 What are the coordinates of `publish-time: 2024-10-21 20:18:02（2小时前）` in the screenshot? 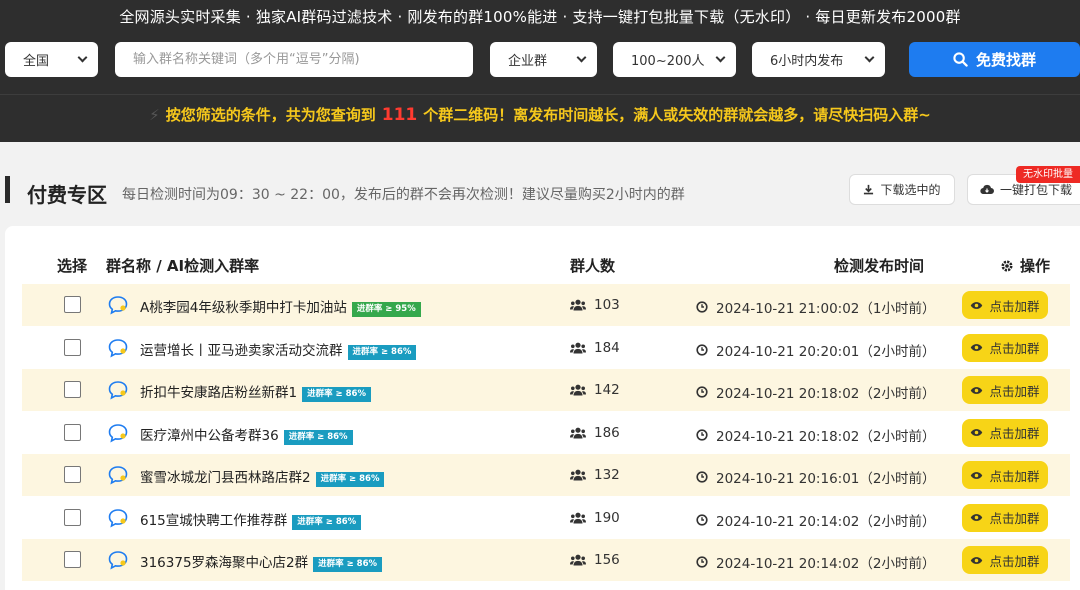 It's located at (815, 435).